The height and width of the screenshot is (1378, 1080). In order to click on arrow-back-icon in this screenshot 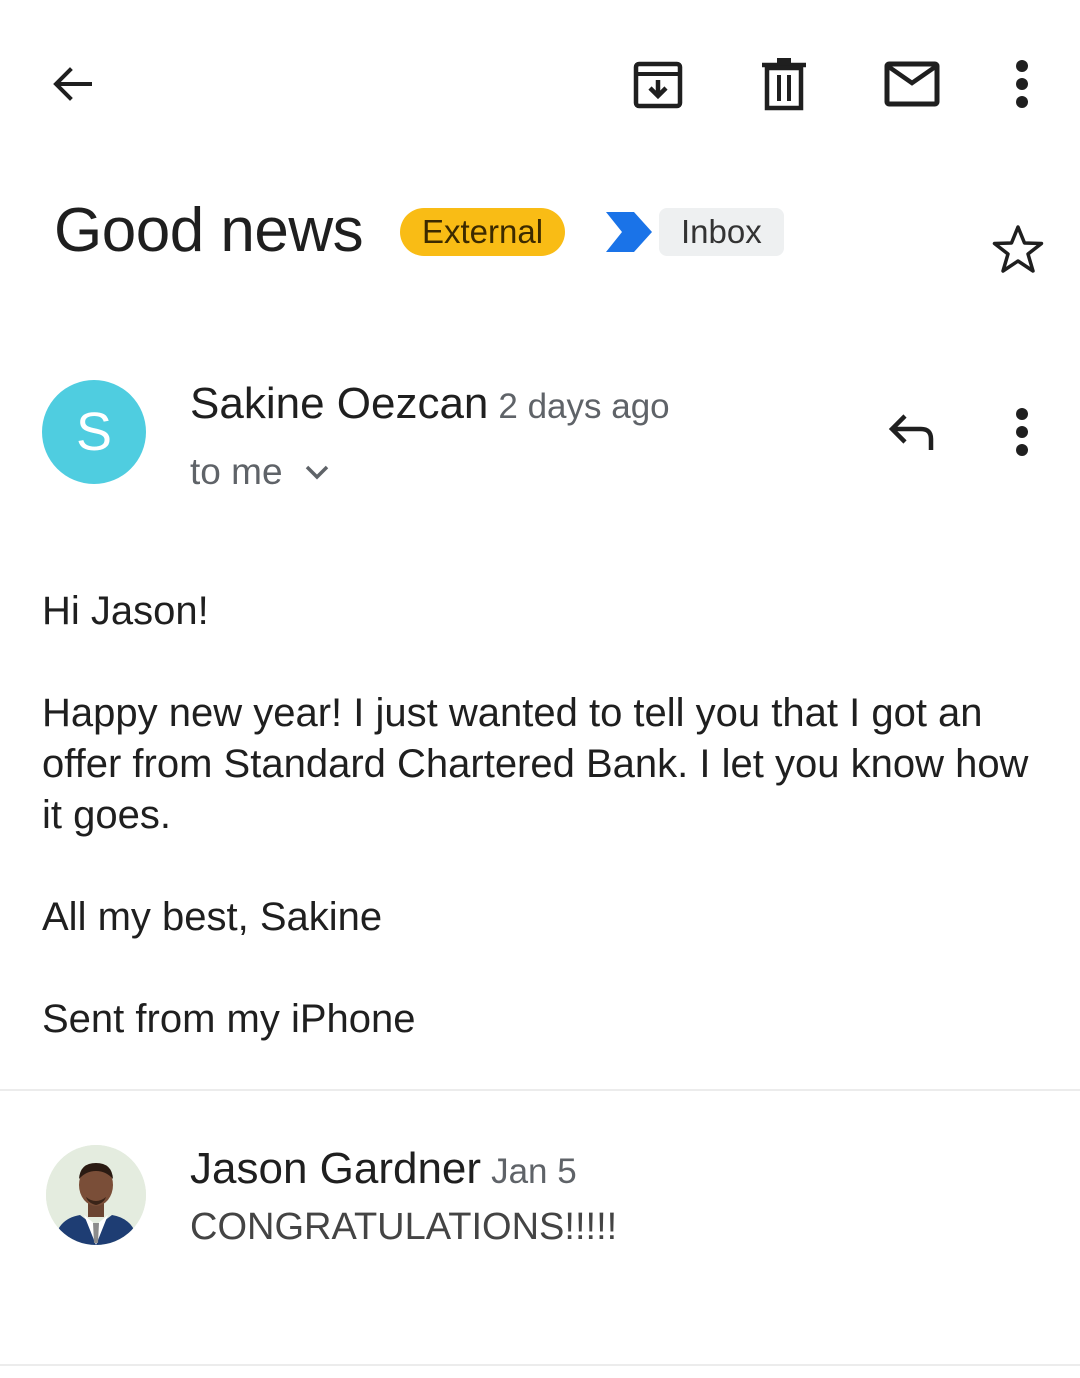, I will do `click(72, 84)`.